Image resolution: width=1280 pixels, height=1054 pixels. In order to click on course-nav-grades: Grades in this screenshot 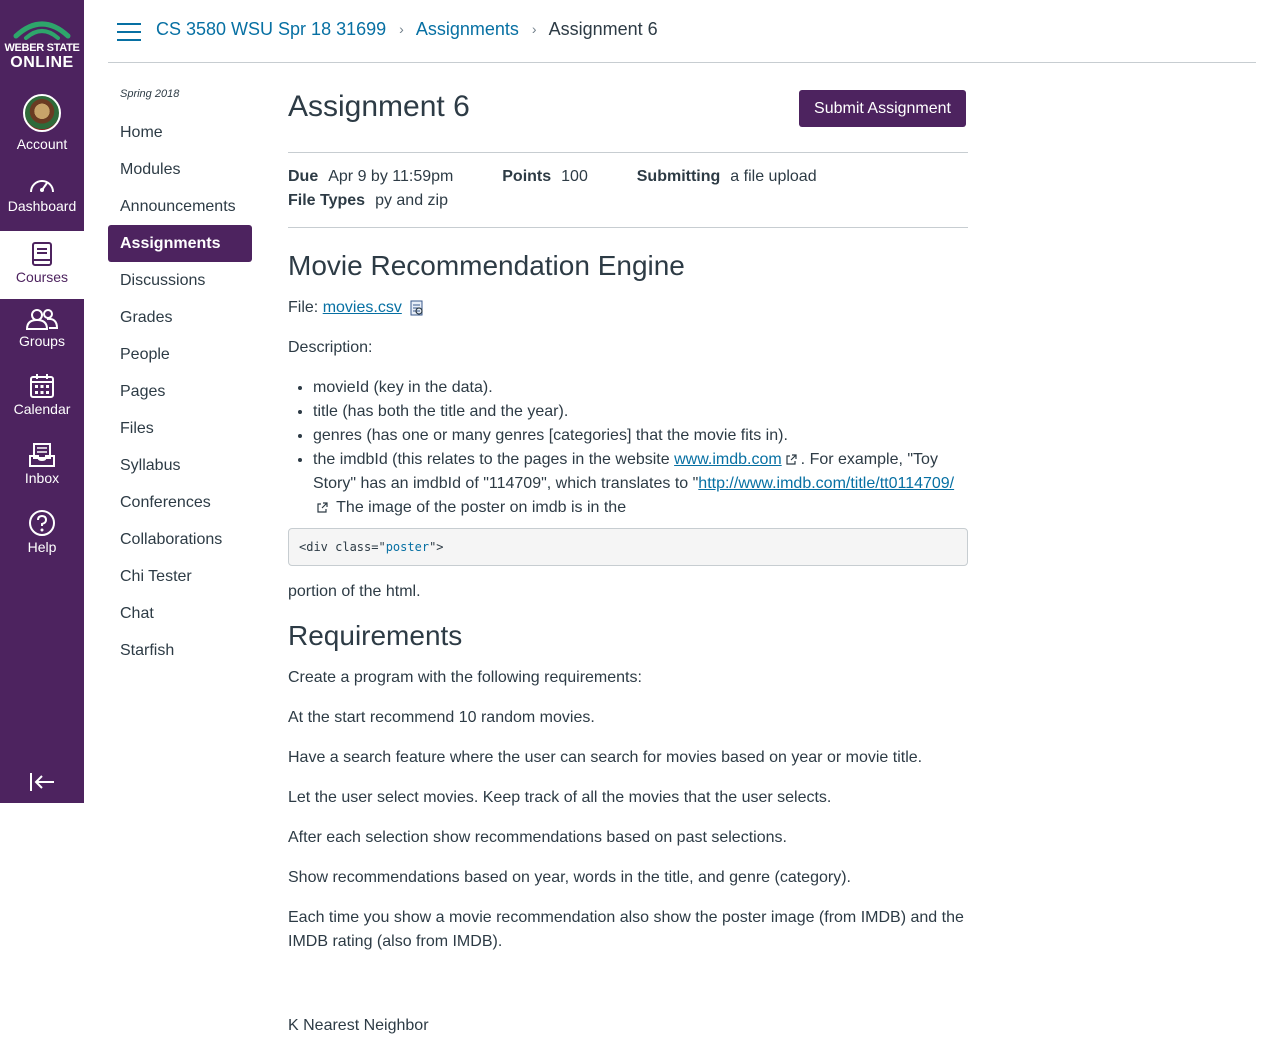, I will do `click(180, 317)`.